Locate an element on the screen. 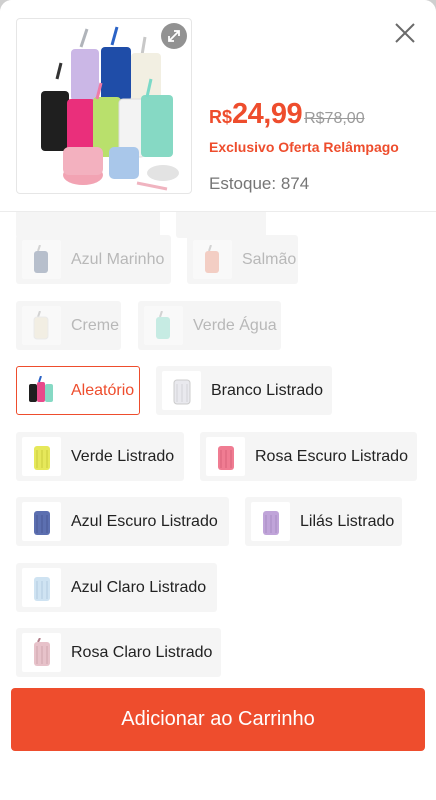  variant-option-creme: Creme is located at coordinates (68, 325).